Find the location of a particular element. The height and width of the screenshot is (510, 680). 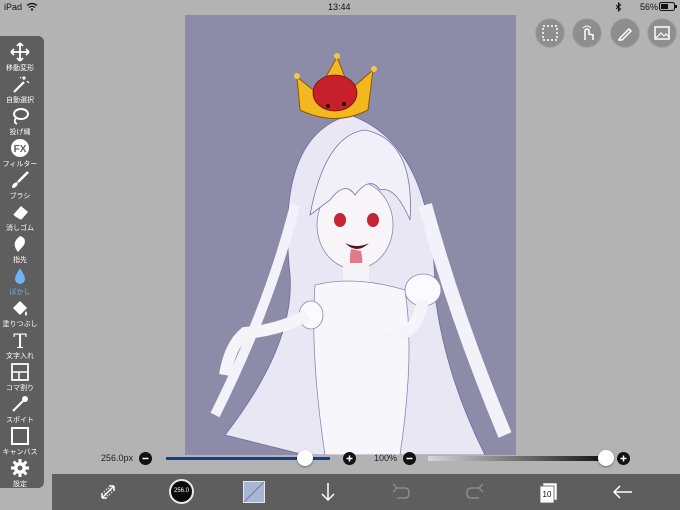

opacity-decrease-button is located at coordinates (409, 458).